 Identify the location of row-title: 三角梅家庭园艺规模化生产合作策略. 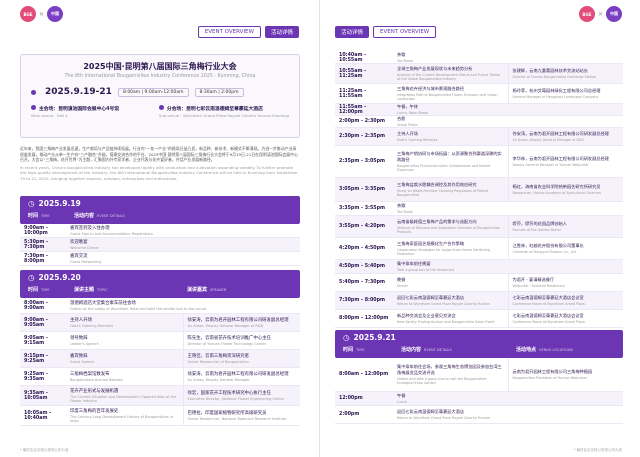
(431, 243).